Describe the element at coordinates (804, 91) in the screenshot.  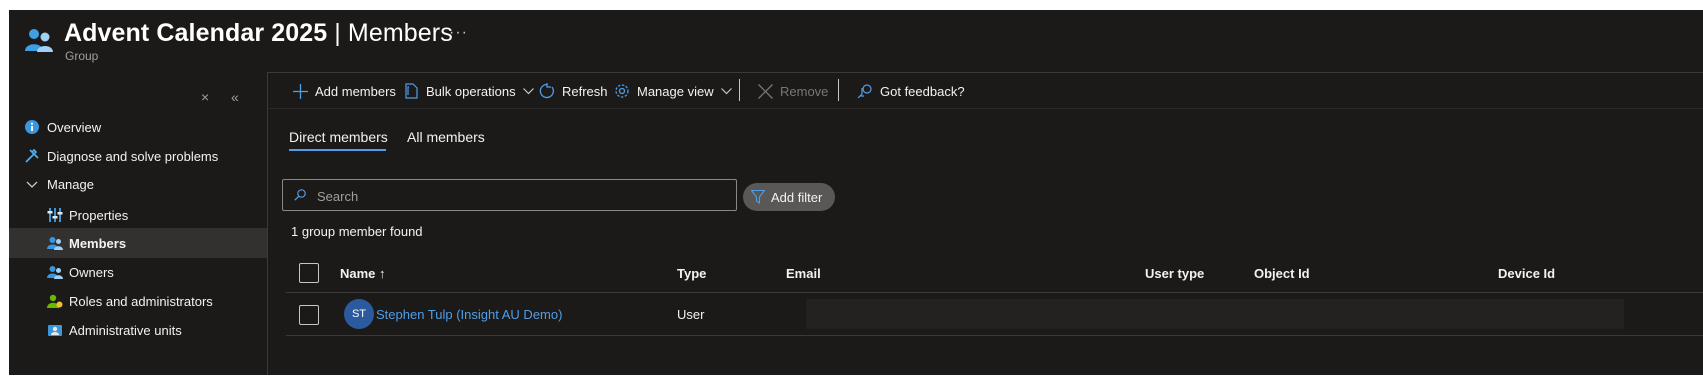
I see `remove-label: Remove` at that location.